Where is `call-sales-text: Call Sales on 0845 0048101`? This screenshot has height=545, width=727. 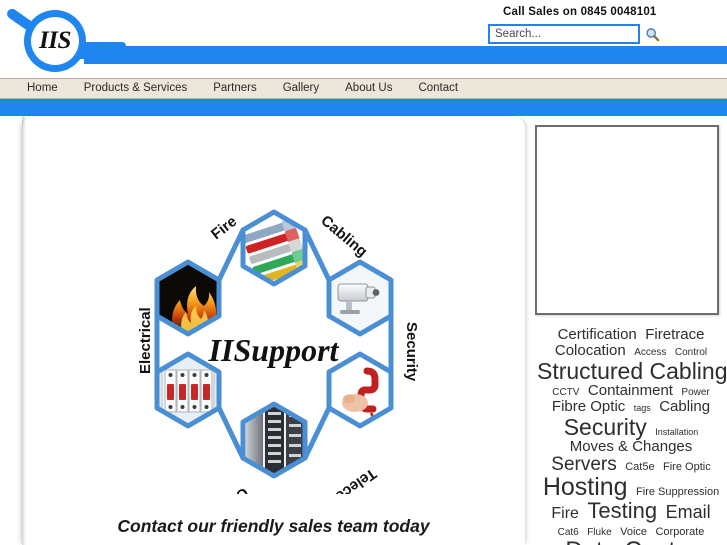 call-sales-text: Call Sales on 0845 0048101 is located at coordinates (580, 12).